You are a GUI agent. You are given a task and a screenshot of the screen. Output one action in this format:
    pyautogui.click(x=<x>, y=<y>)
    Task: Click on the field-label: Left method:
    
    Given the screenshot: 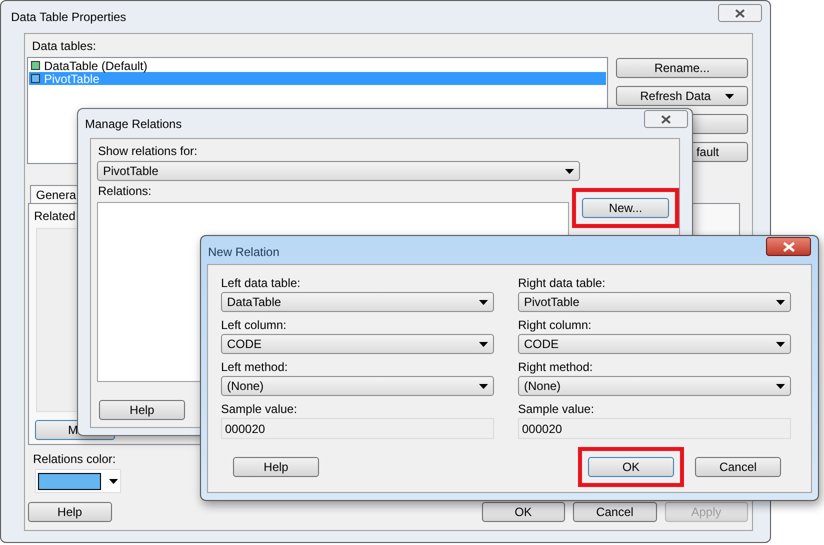 What is the action you would take?
    pyautogui.click(x=255, y=367)
    